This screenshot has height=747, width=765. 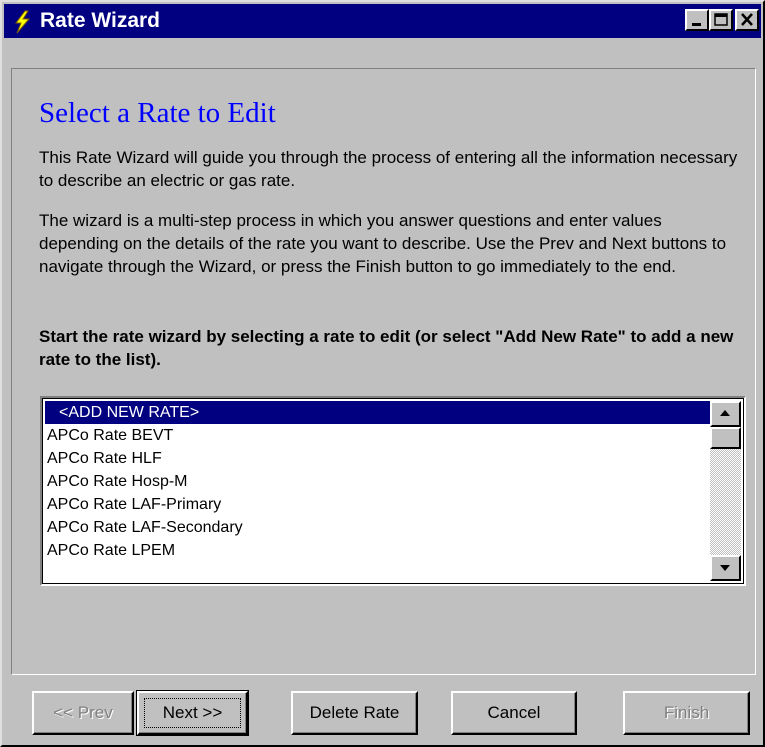 I want to click on cancel-button: Cancel, so click(x=514, y=713).